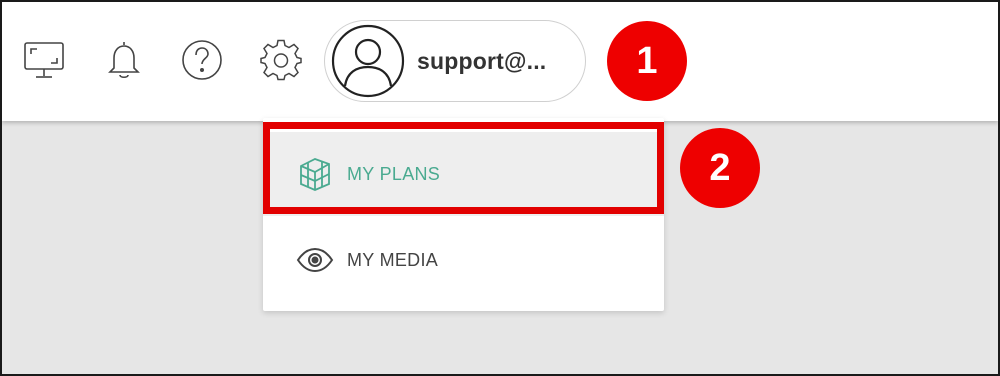  Describe the element at coordinates (315, 260) in the screenshot. I see `eye-icon` at that location.